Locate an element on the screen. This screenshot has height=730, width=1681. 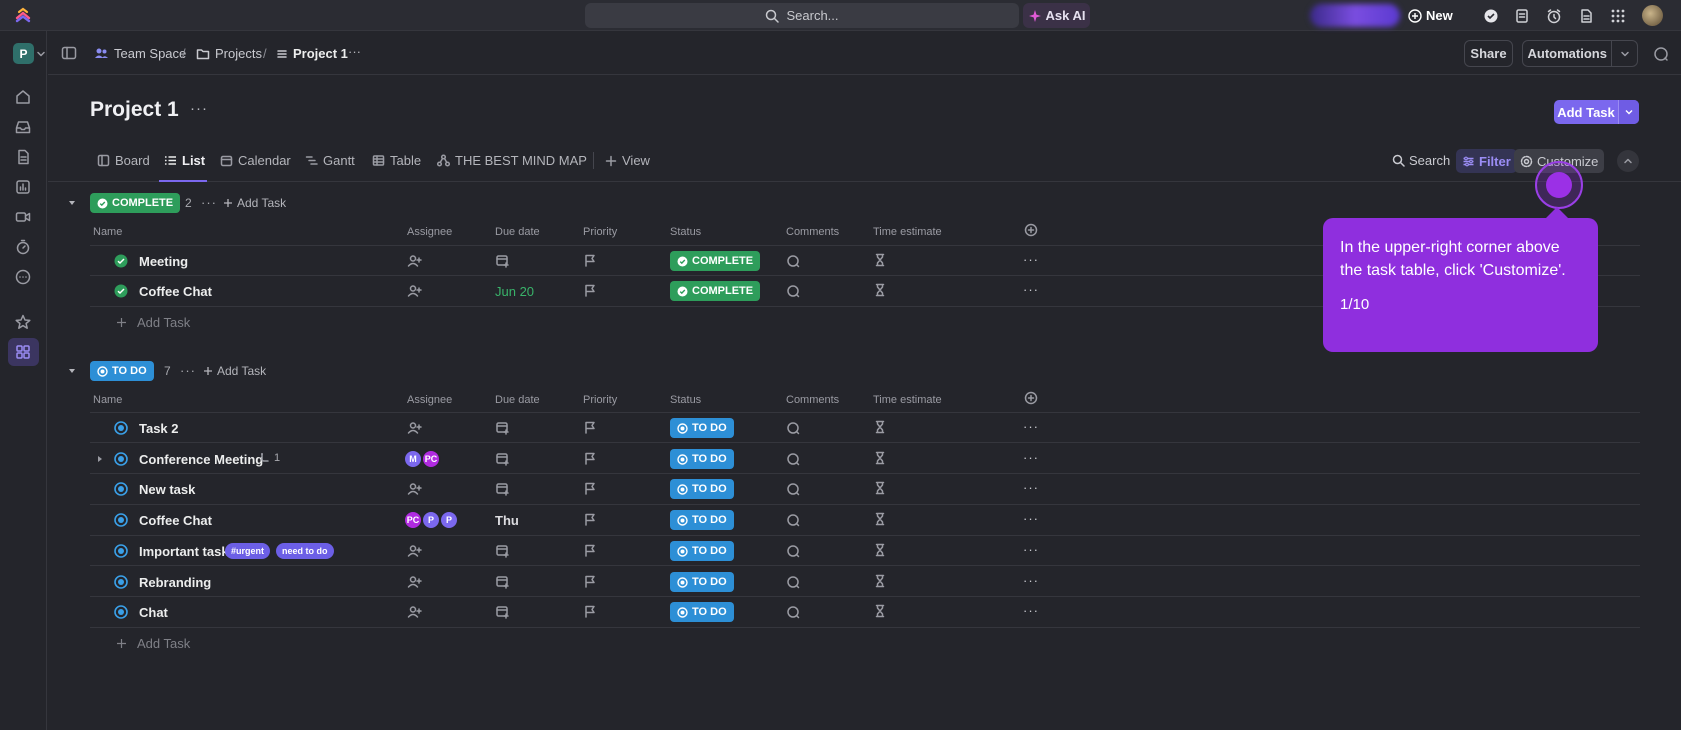
list-search-button: Search is located at coordinates (1421, 160).